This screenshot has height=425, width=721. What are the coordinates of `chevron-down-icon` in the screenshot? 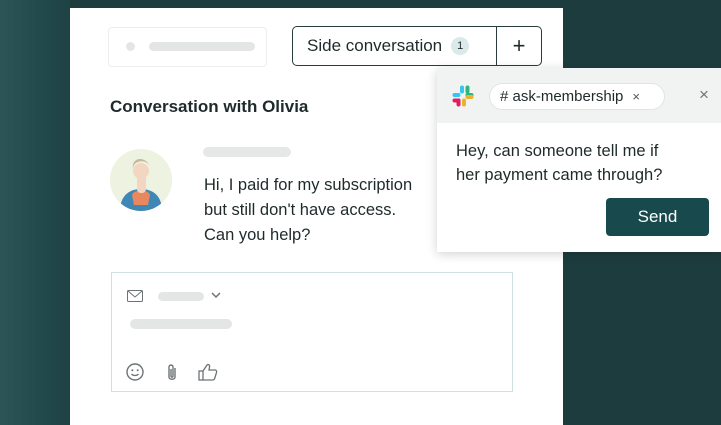 It's located at (216, 297).